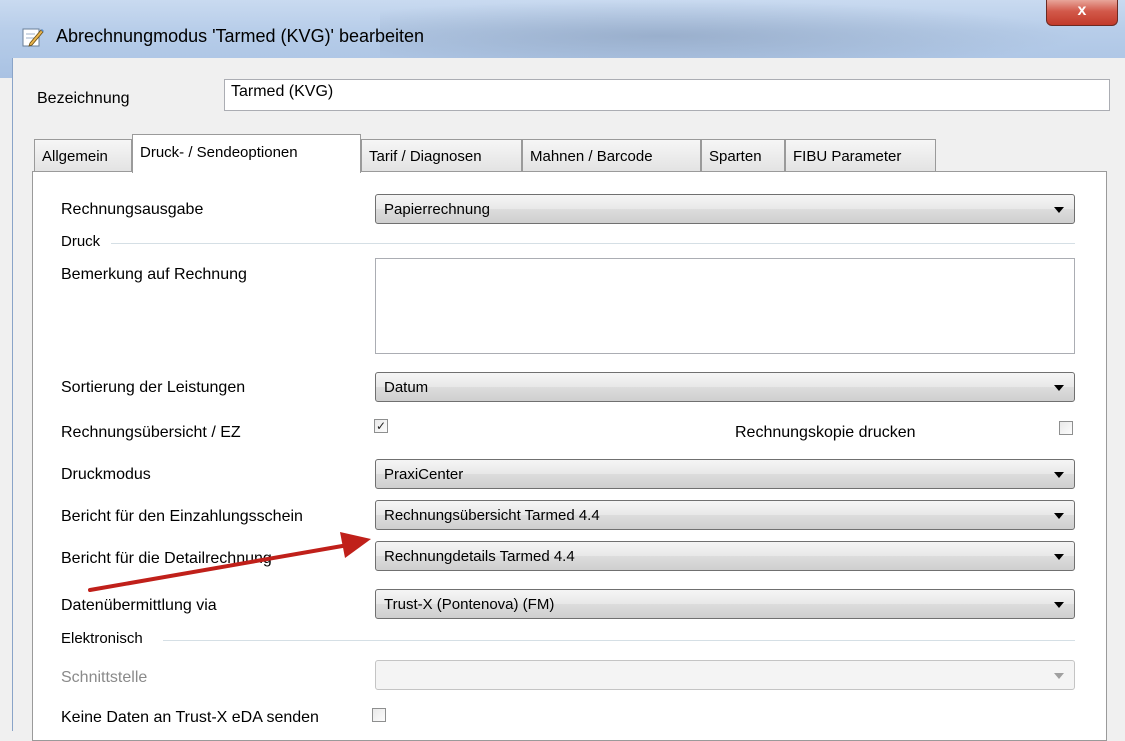  Describe the element at coordinates (611, 155) in the screenshot. I see `tab-mahnen-barcode: Mahnen / Barcode` at that location.